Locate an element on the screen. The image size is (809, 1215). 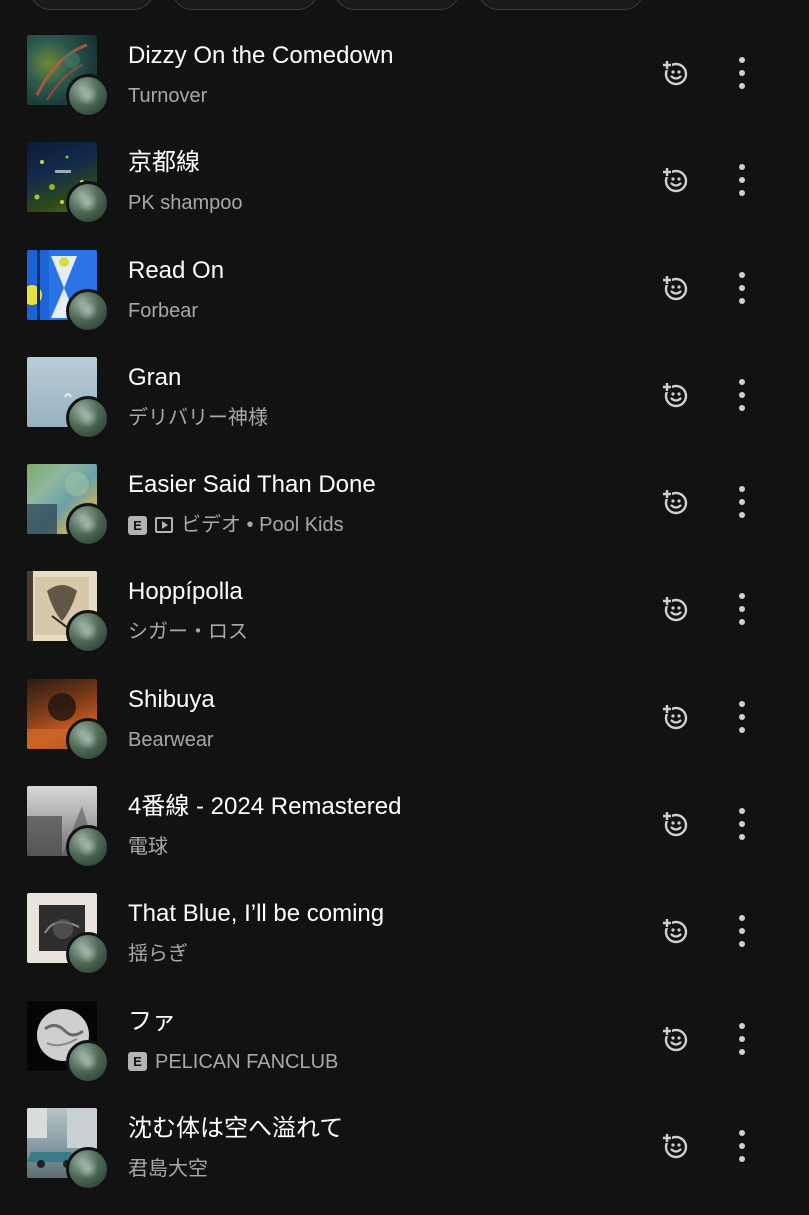
artist-name: PK shampoo is located at coordinates (185, 203).